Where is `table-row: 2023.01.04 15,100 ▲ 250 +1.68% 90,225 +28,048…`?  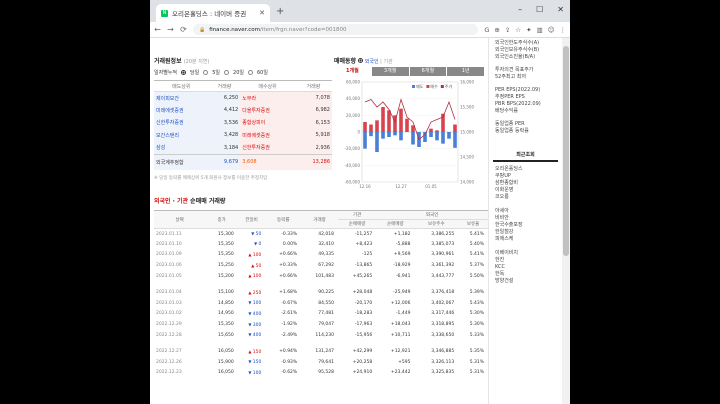
table-row: 2023.01.04 15,100 ▲ 250 +1.68% 90,225 +28,048… is located at coordinates (321, 292).